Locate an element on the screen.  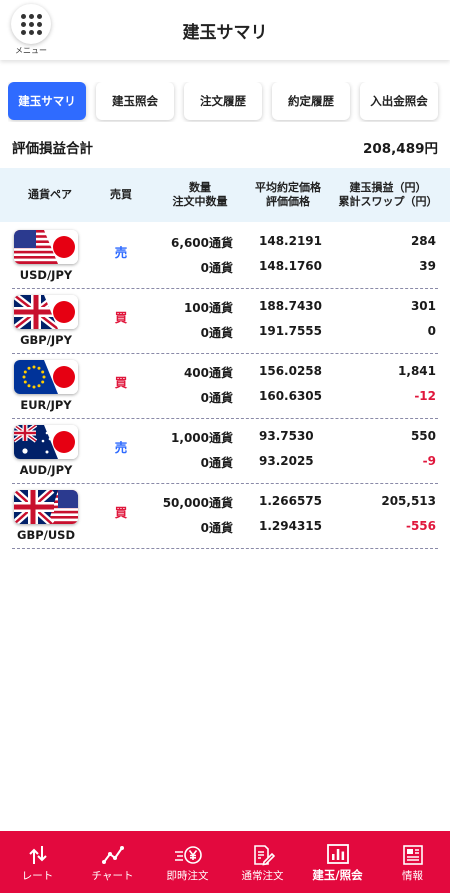
col-price: 平均約定価格 評価価格 is located at coordinates (288, 195).